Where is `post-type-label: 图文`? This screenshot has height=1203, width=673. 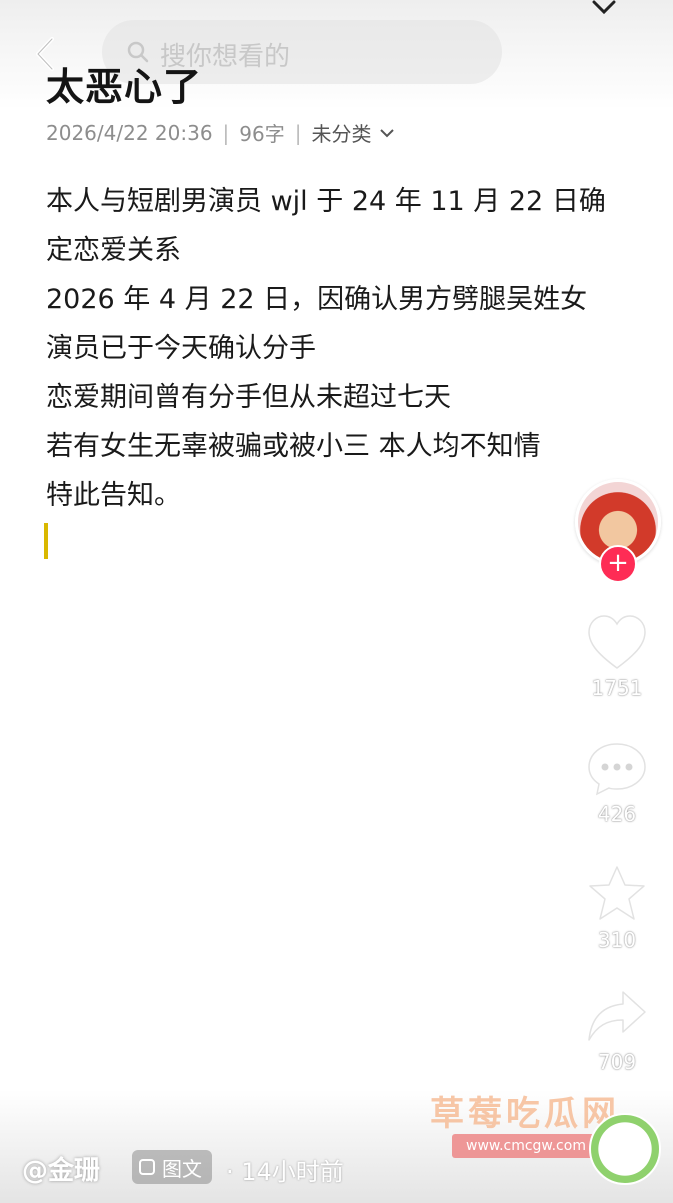
post-type-label: 图文 is located at coordinates (182, 1168).